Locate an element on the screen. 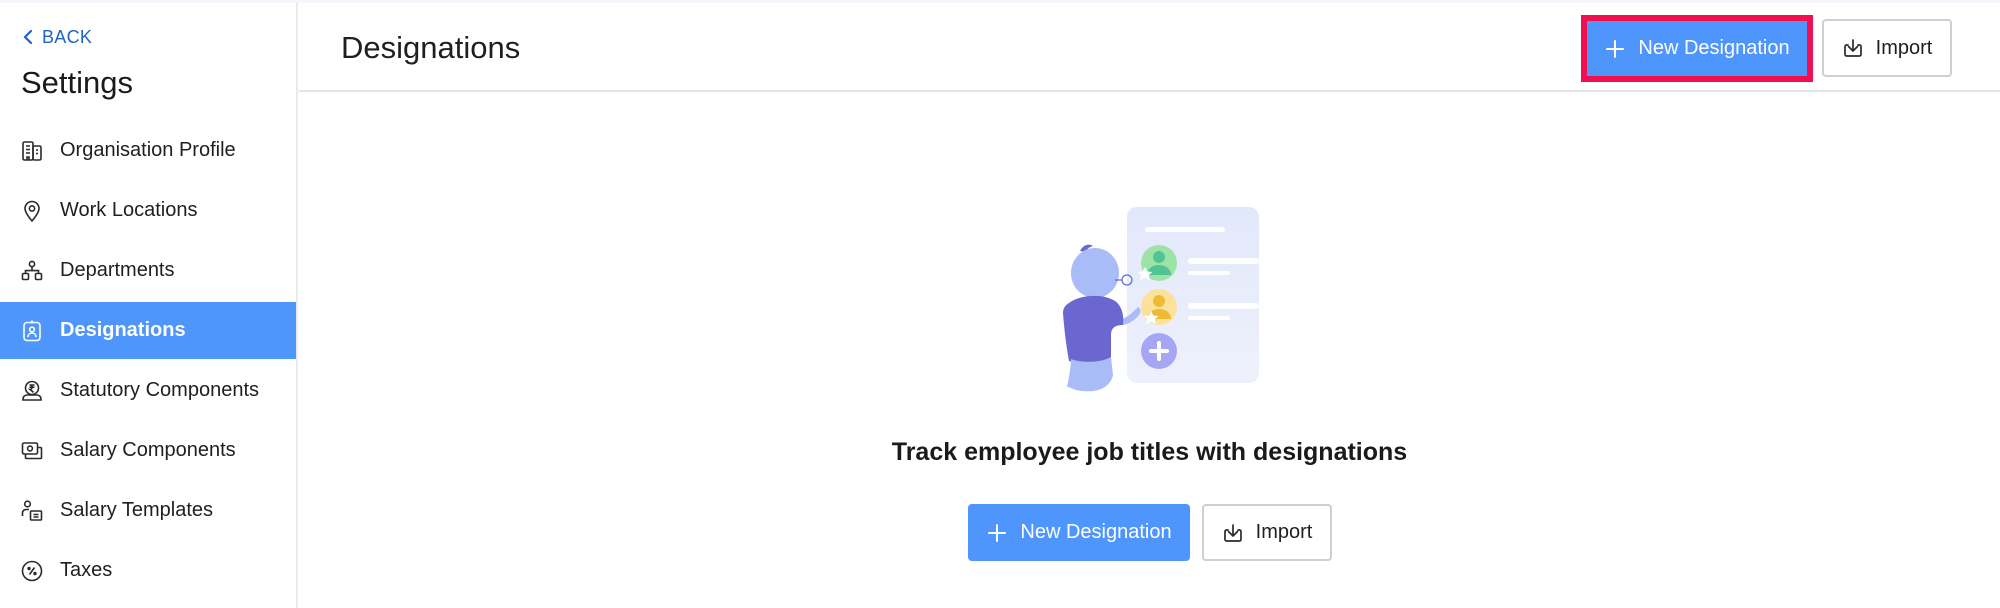 This screenshot has height=608, width=2000. building-icon is located at coordinates (32, 151).